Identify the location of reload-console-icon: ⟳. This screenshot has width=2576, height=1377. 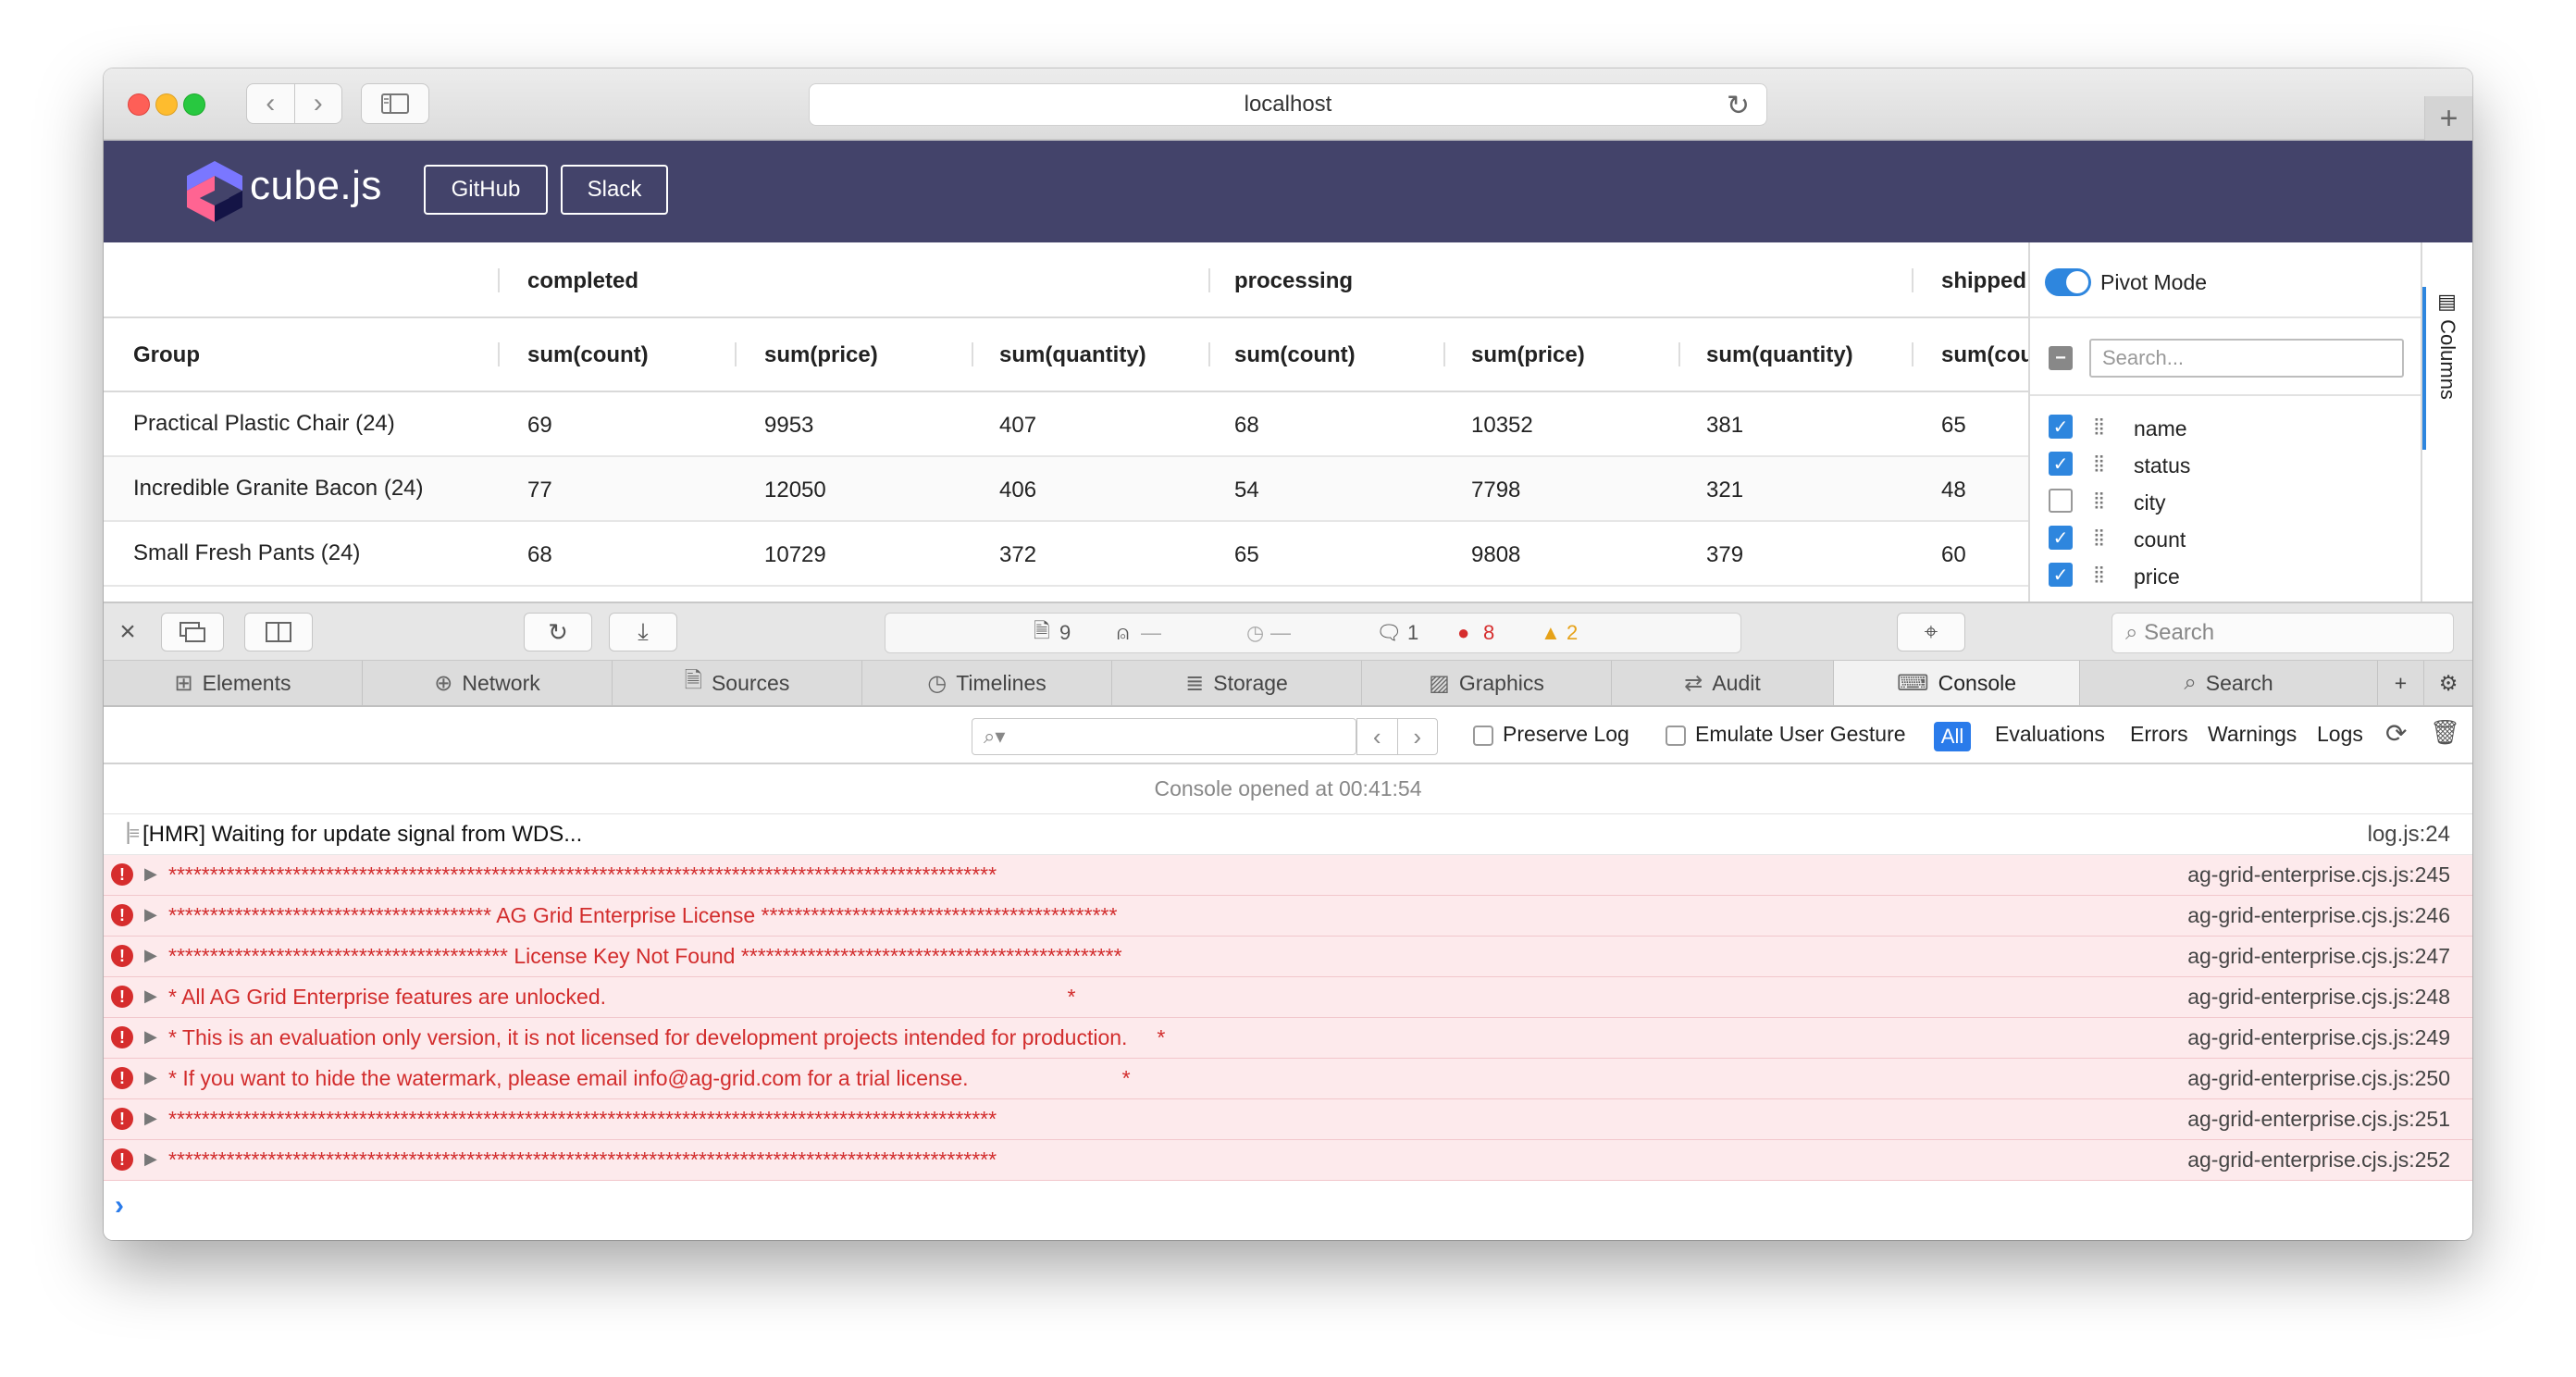
(2396, 734).